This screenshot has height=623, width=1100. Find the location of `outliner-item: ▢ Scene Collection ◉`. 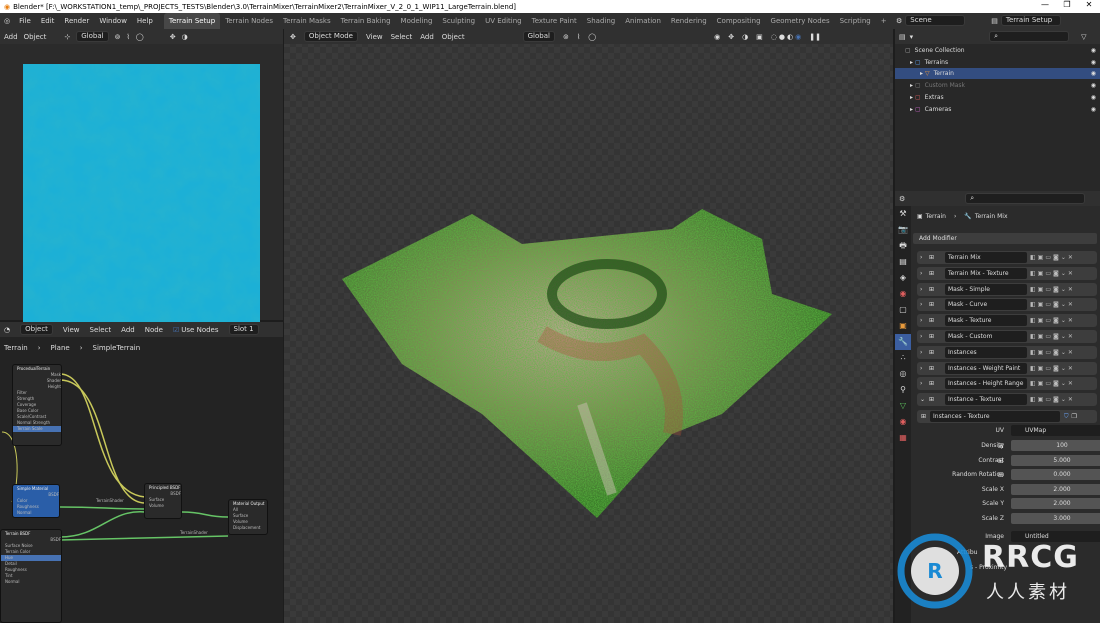

outliner-item: ▢ Scene Collection ◉ is located at coordinates (997, 50).